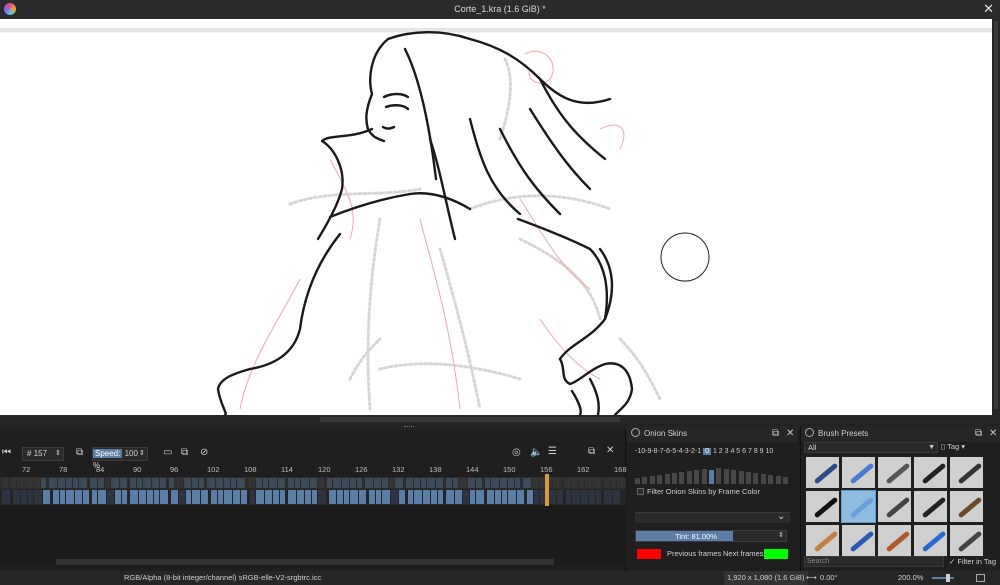 The width and height of the screenshot is (1000, 585). Describe the element at coordinates (712, 517) in the screenshot. I see `color-filter-select` at that location.